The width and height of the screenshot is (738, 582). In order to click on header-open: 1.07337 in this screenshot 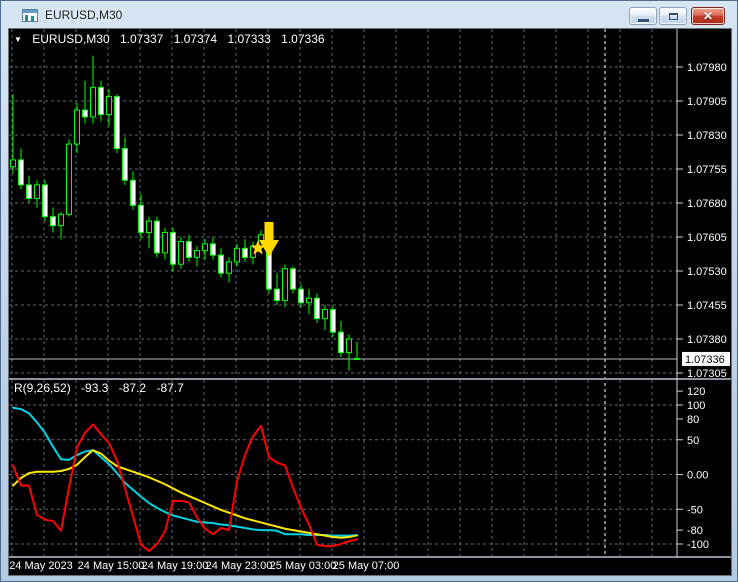, I will do `click(141, 39)`.